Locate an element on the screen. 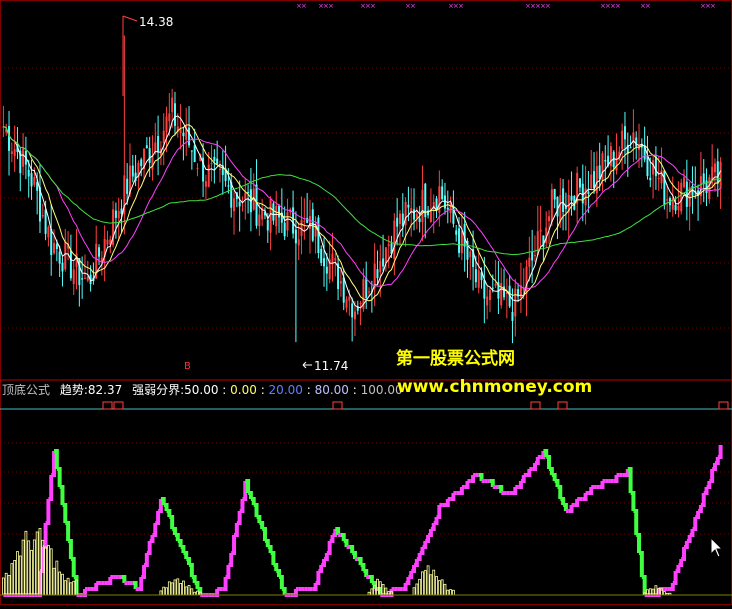  signal-box is located at coordinates (562, 405).